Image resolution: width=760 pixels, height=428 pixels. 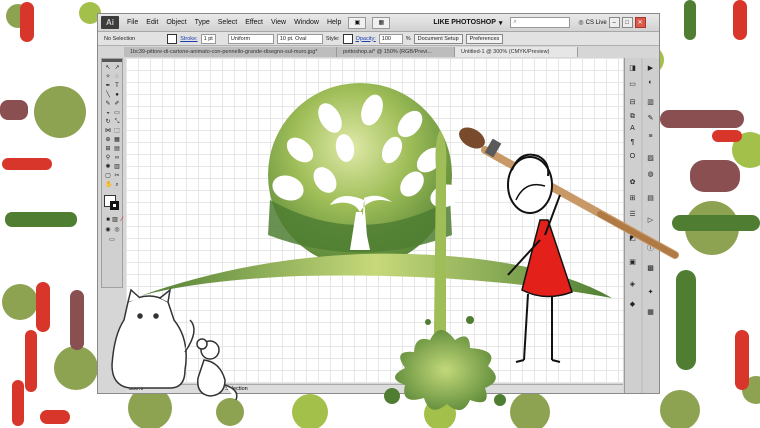 I want to click on style-label: Style:, so click(x=332, y=38).